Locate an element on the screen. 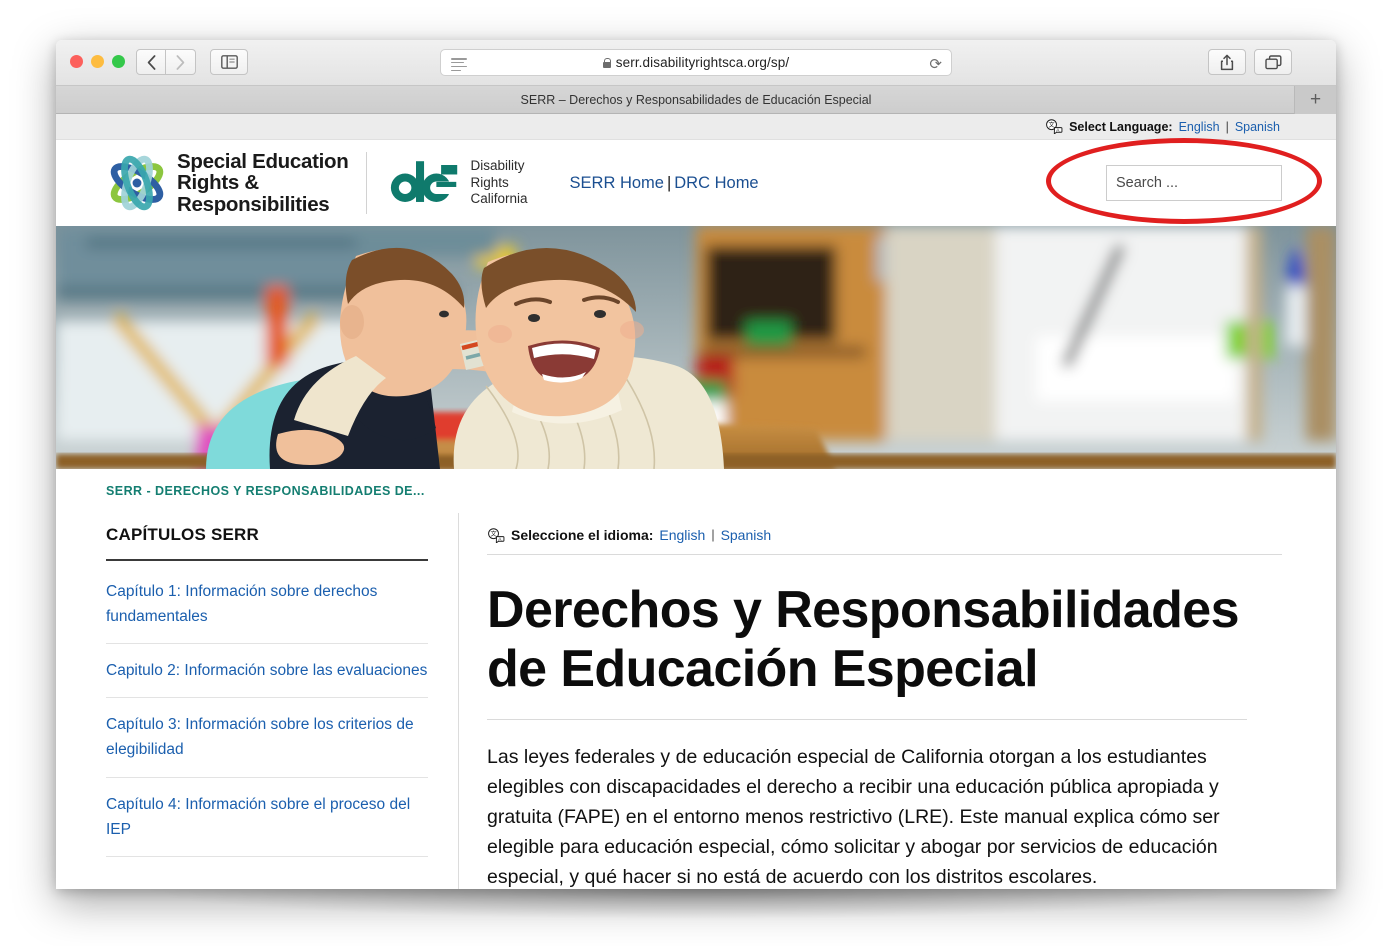  minimize-window-button is located at coordinates (97, 61).